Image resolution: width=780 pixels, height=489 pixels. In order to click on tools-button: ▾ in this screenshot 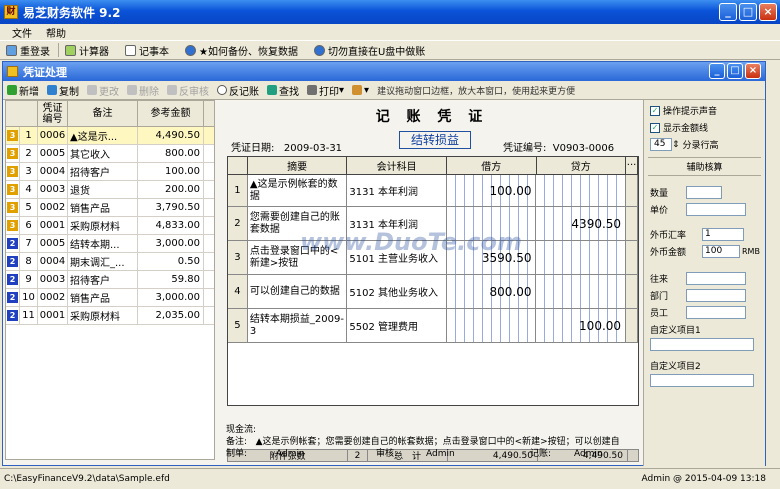, I will do `click(360, 90)`.